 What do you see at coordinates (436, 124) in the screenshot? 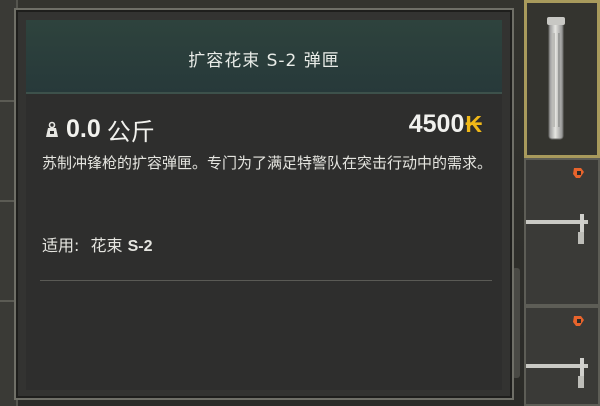
I see `price-value: 4500` at bounding box center [436, 124].